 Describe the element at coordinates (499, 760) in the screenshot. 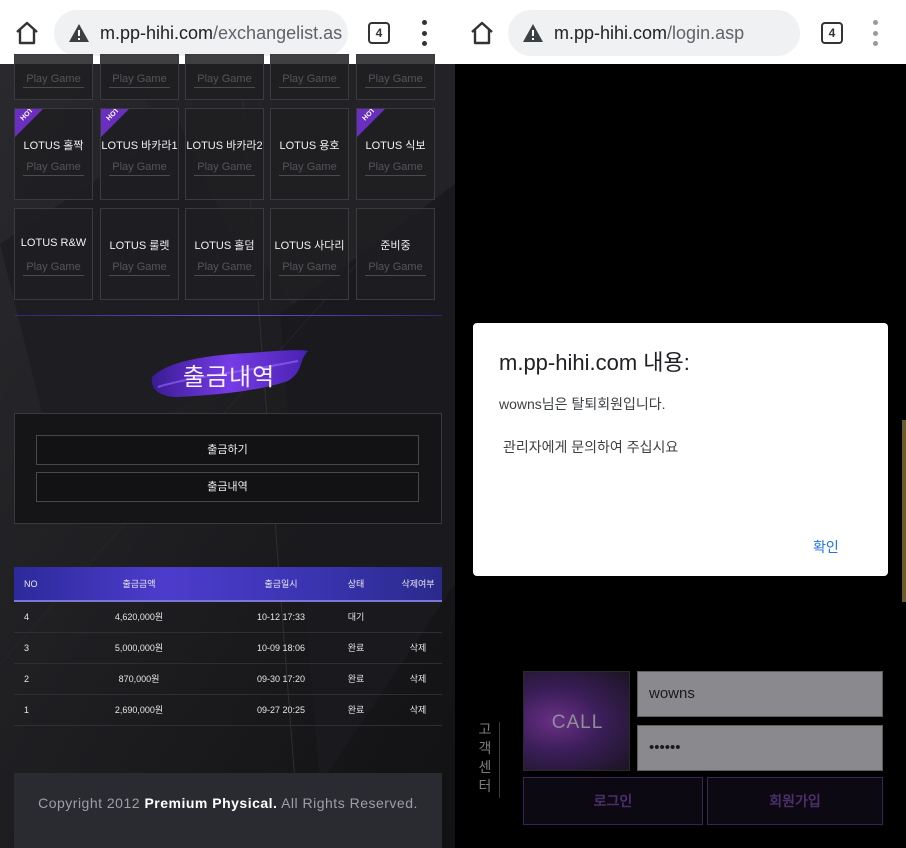

I see `divider` at that location.